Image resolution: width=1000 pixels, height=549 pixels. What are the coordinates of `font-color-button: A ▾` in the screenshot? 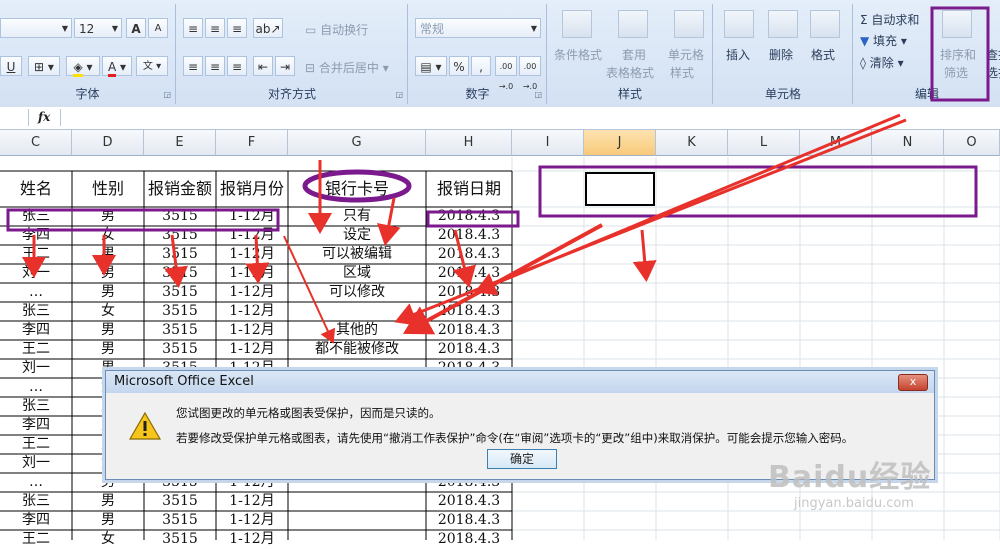 It's located at (117, 66).